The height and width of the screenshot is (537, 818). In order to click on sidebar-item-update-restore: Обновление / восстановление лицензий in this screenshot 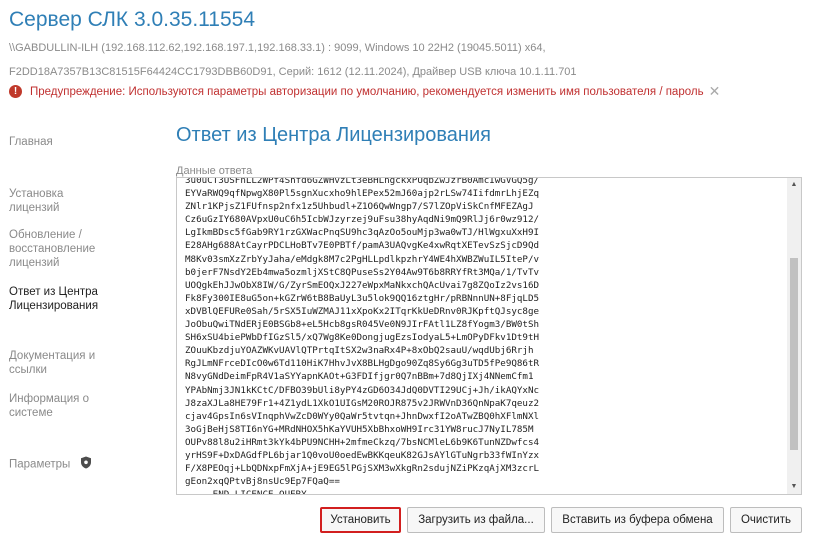, I will do `click(52, 249)`.